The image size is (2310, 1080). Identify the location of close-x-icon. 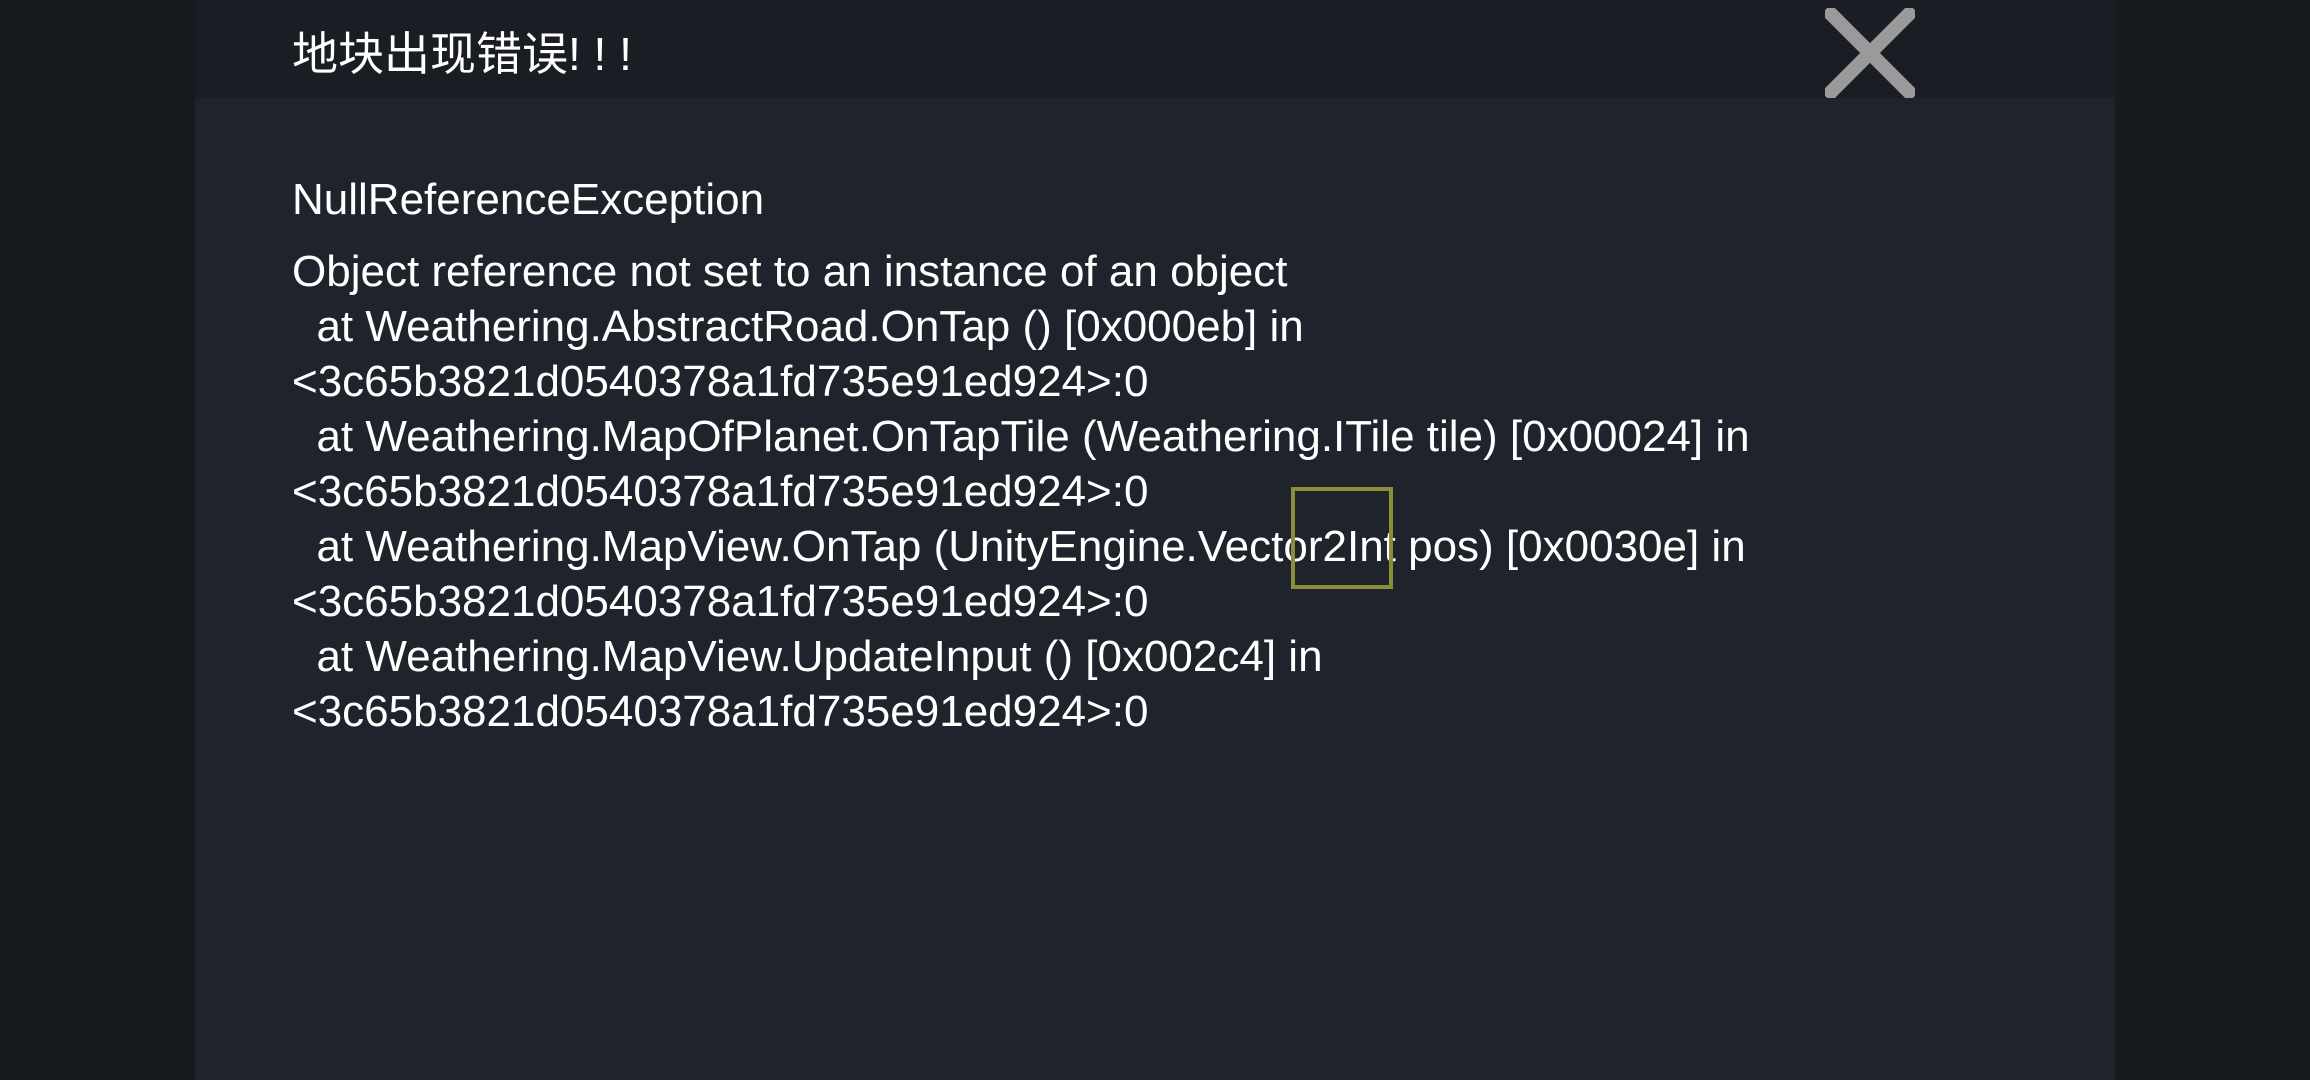
(1870, 53).